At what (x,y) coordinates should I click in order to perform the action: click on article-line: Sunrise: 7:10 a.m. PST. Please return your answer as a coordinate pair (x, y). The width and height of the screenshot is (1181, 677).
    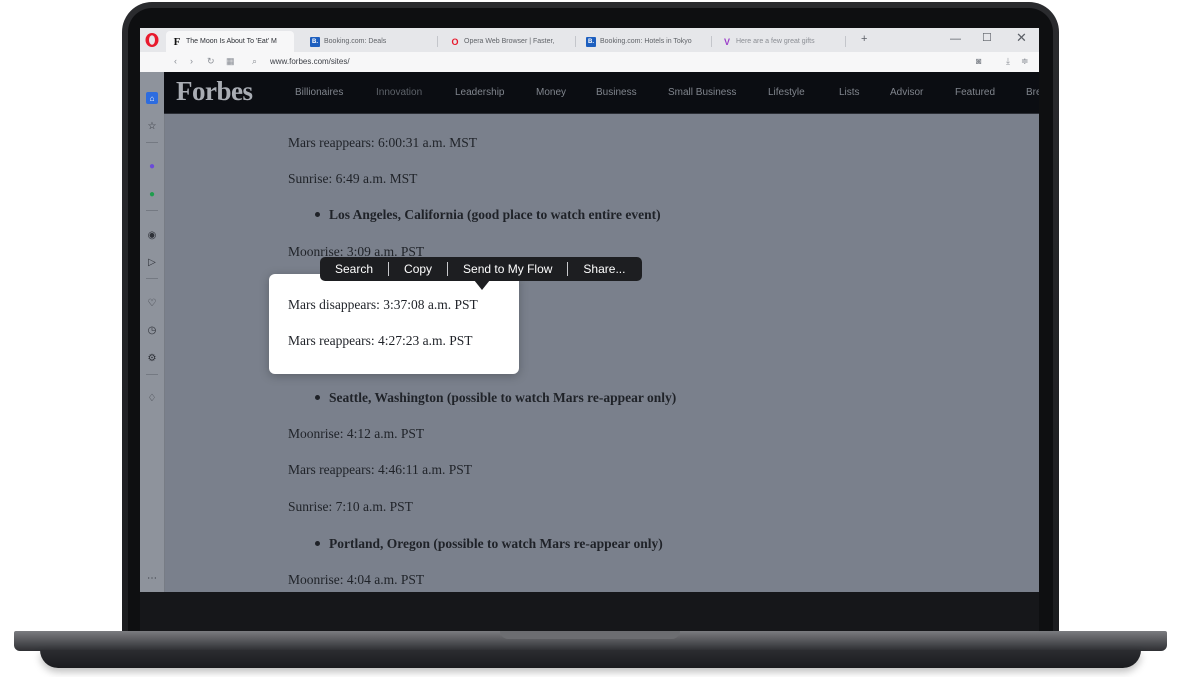
    Looking at the image, I should click on (350, 506).